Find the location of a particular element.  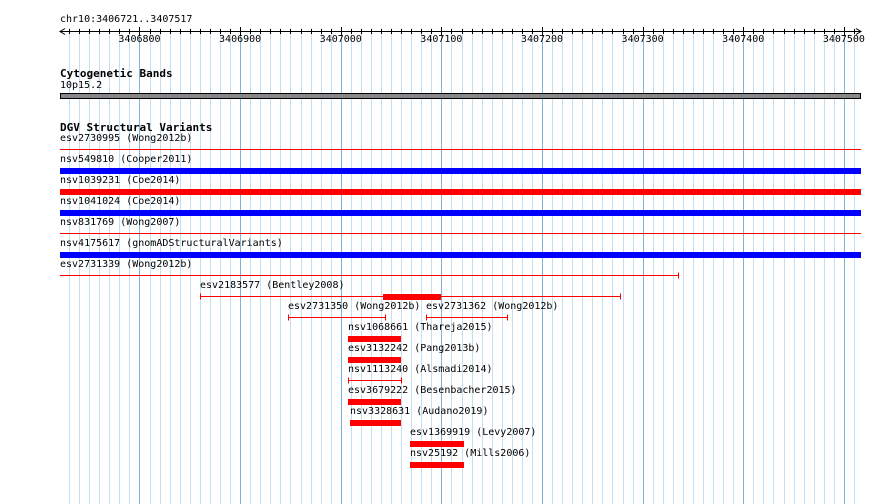

sv-feature-label: nsv1041024 (Coe2014) is located at coordinates (120, 202).